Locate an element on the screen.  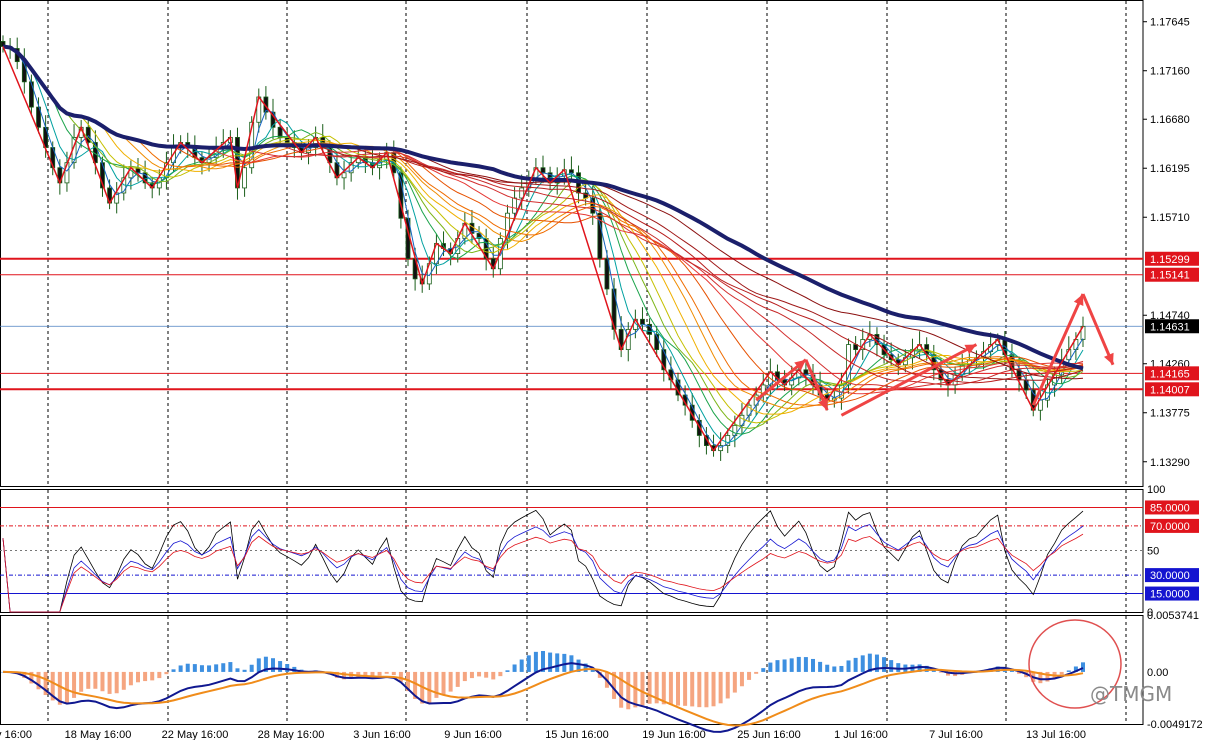
rsi-level-label: 15.0000 is located at coordinates (1170, 595).